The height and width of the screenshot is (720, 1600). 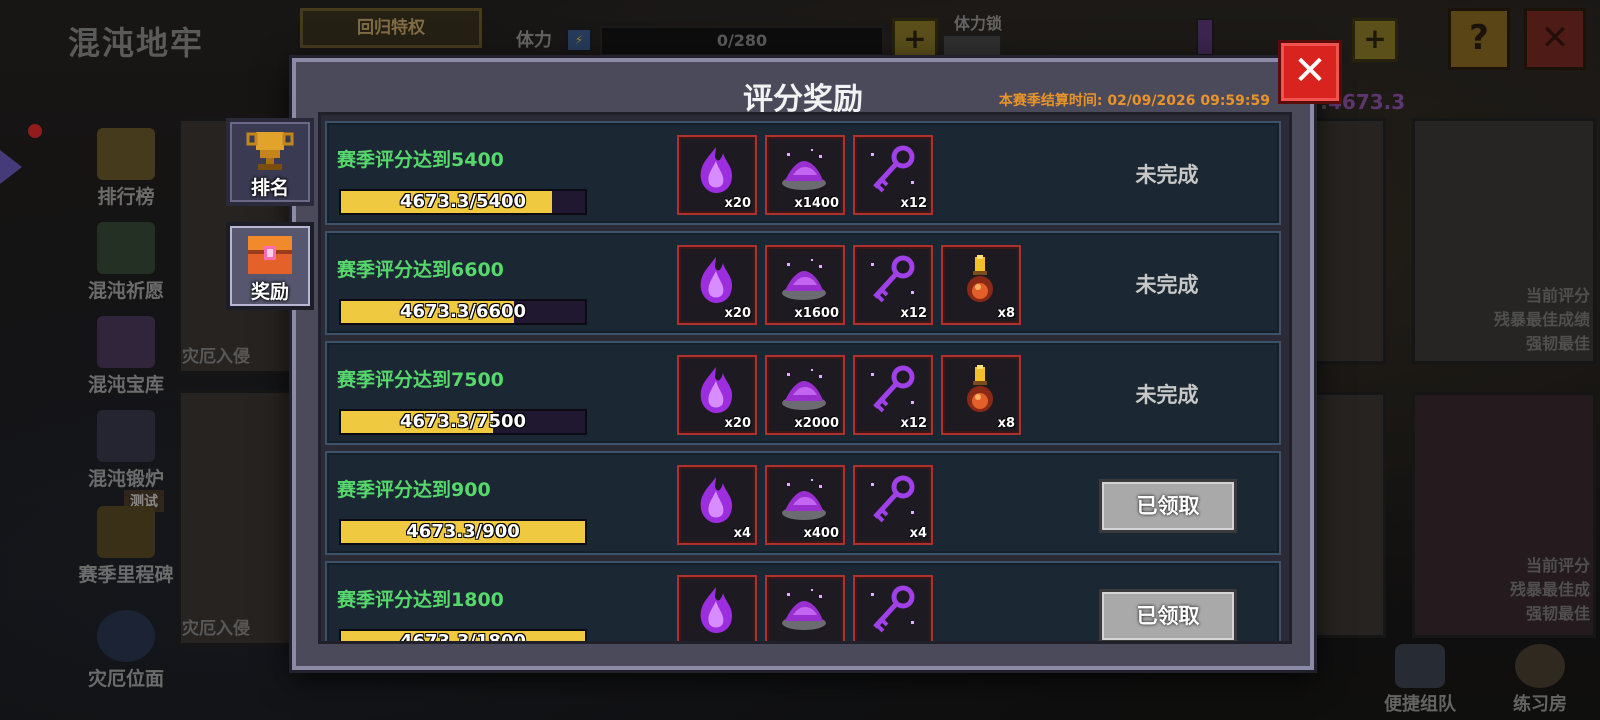 I want to click on row-title: 赛季评分达到7500, so click(x=420, y=380).